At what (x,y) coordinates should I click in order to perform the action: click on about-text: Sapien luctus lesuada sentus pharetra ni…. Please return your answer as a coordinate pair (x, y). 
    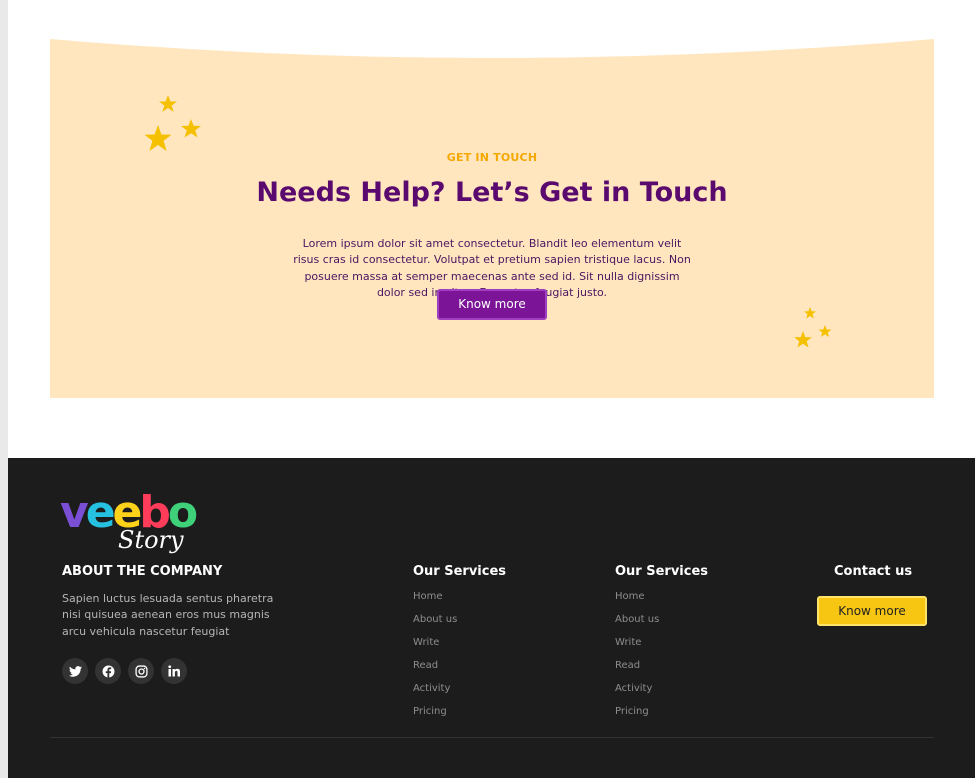
    Looking at the image, I should click on (168, 615).